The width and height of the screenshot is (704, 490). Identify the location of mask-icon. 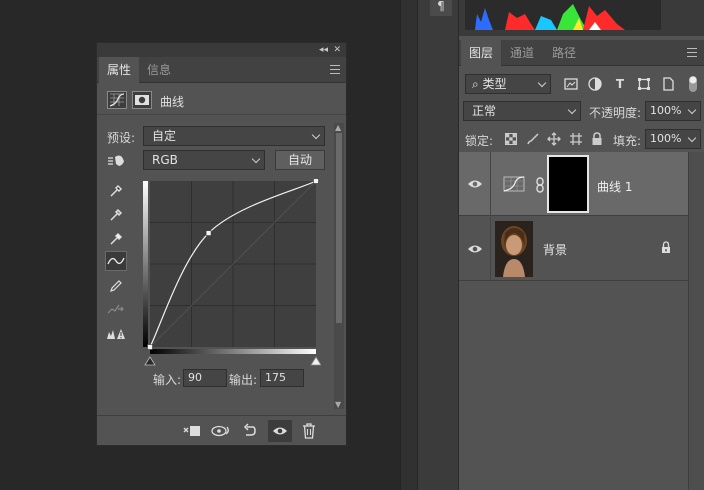
(142, 100).